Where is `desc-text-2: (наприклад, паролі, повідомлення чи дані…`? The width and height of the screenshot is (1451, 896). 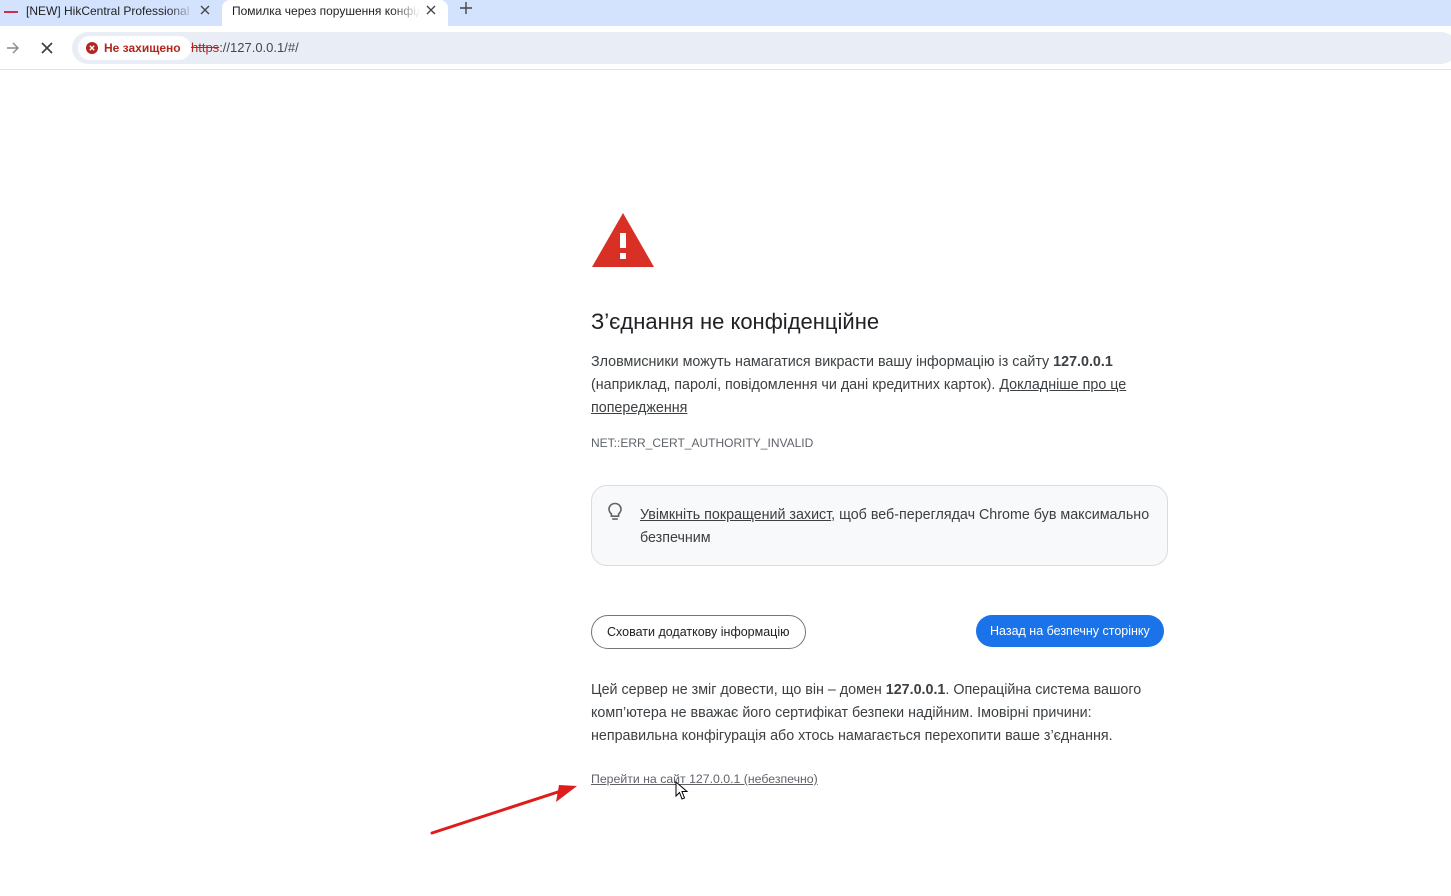 desc-text-2: (наприклад, паролі, повідомлення чи дані… is located at coordinates (795, 385).